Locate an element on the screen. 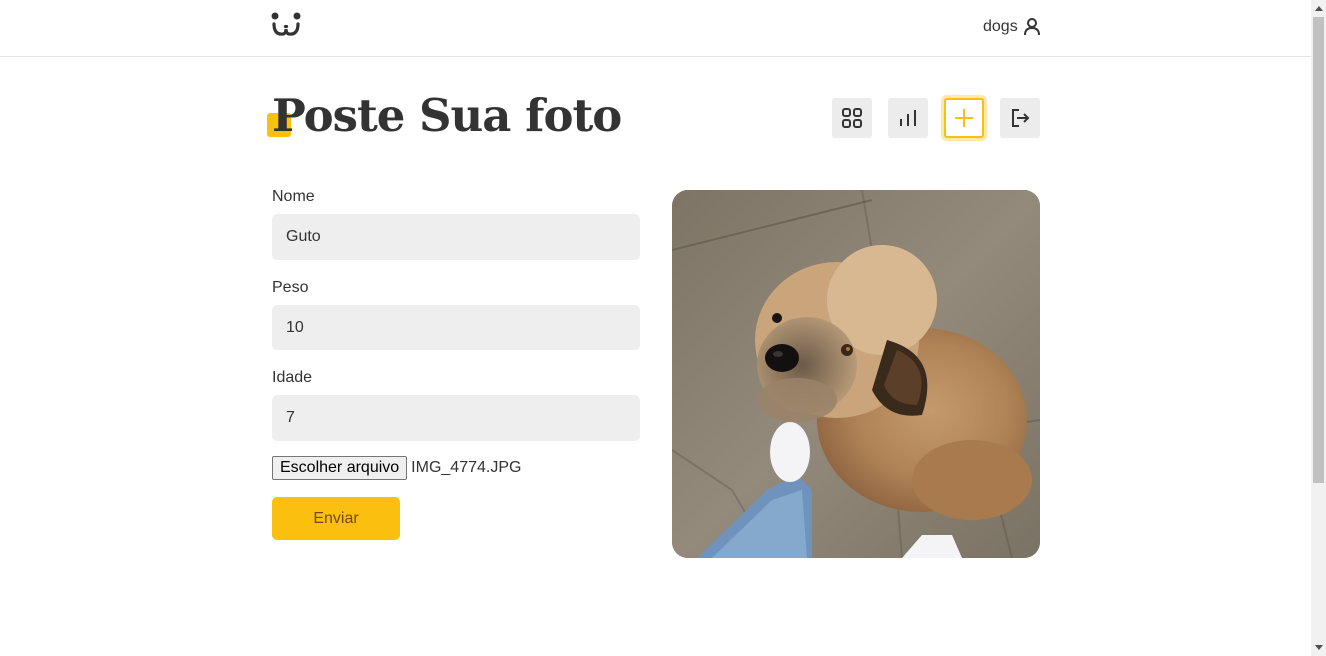 This screenshot has height=656, width=1326. dog-logo-icon is located at coordinates (286, 25).